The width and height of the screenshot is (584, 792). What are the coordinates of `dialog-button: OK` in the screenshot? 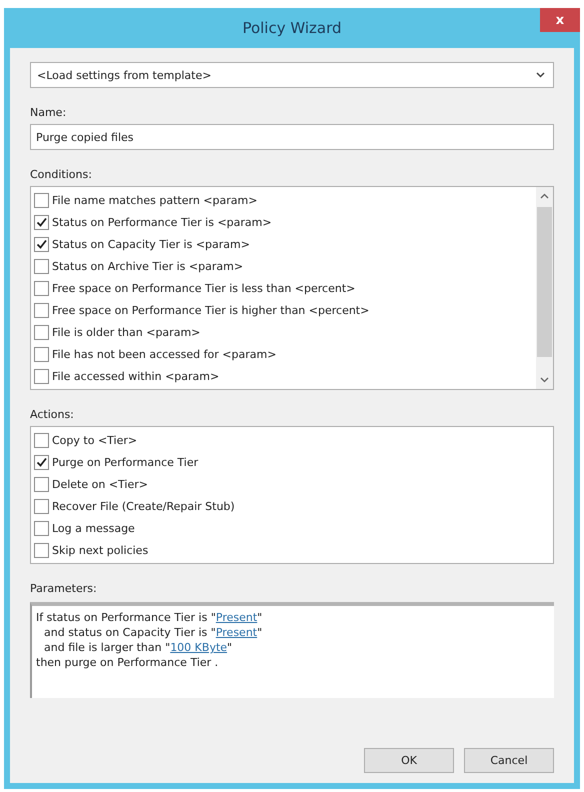 It's located at (409, 760).